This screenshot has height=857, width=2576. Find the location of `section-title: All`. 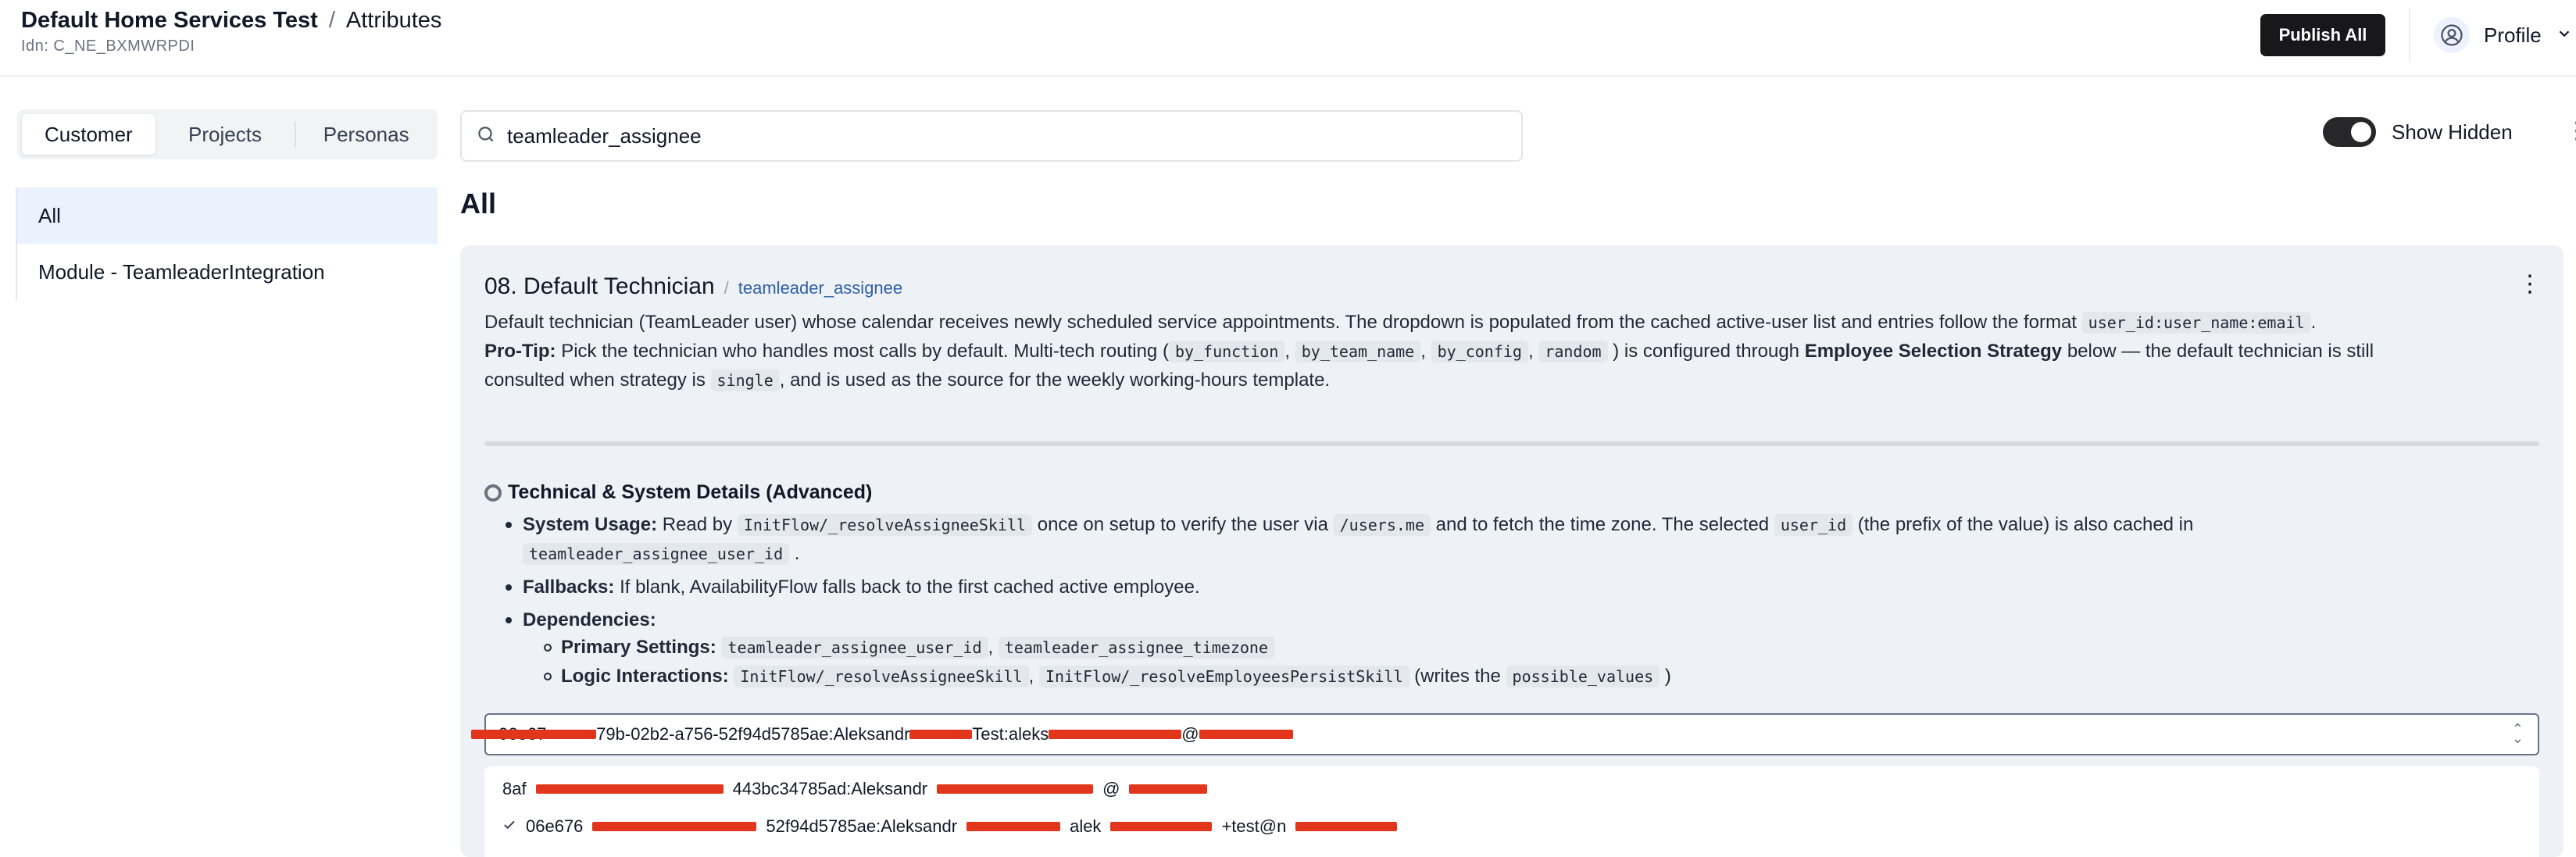

section-title: All is located at coordinates (479, 203).